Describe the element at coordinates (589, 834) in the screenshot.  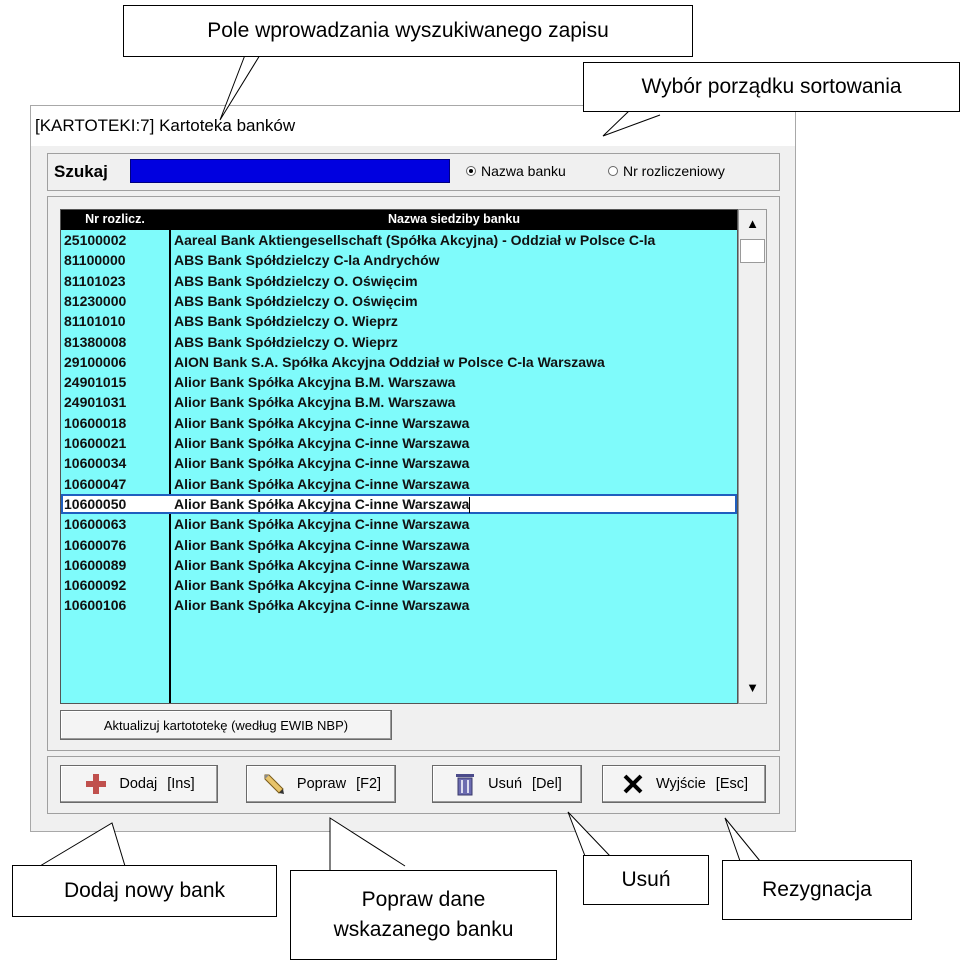
I see `delete-callout-pointer` at that location.